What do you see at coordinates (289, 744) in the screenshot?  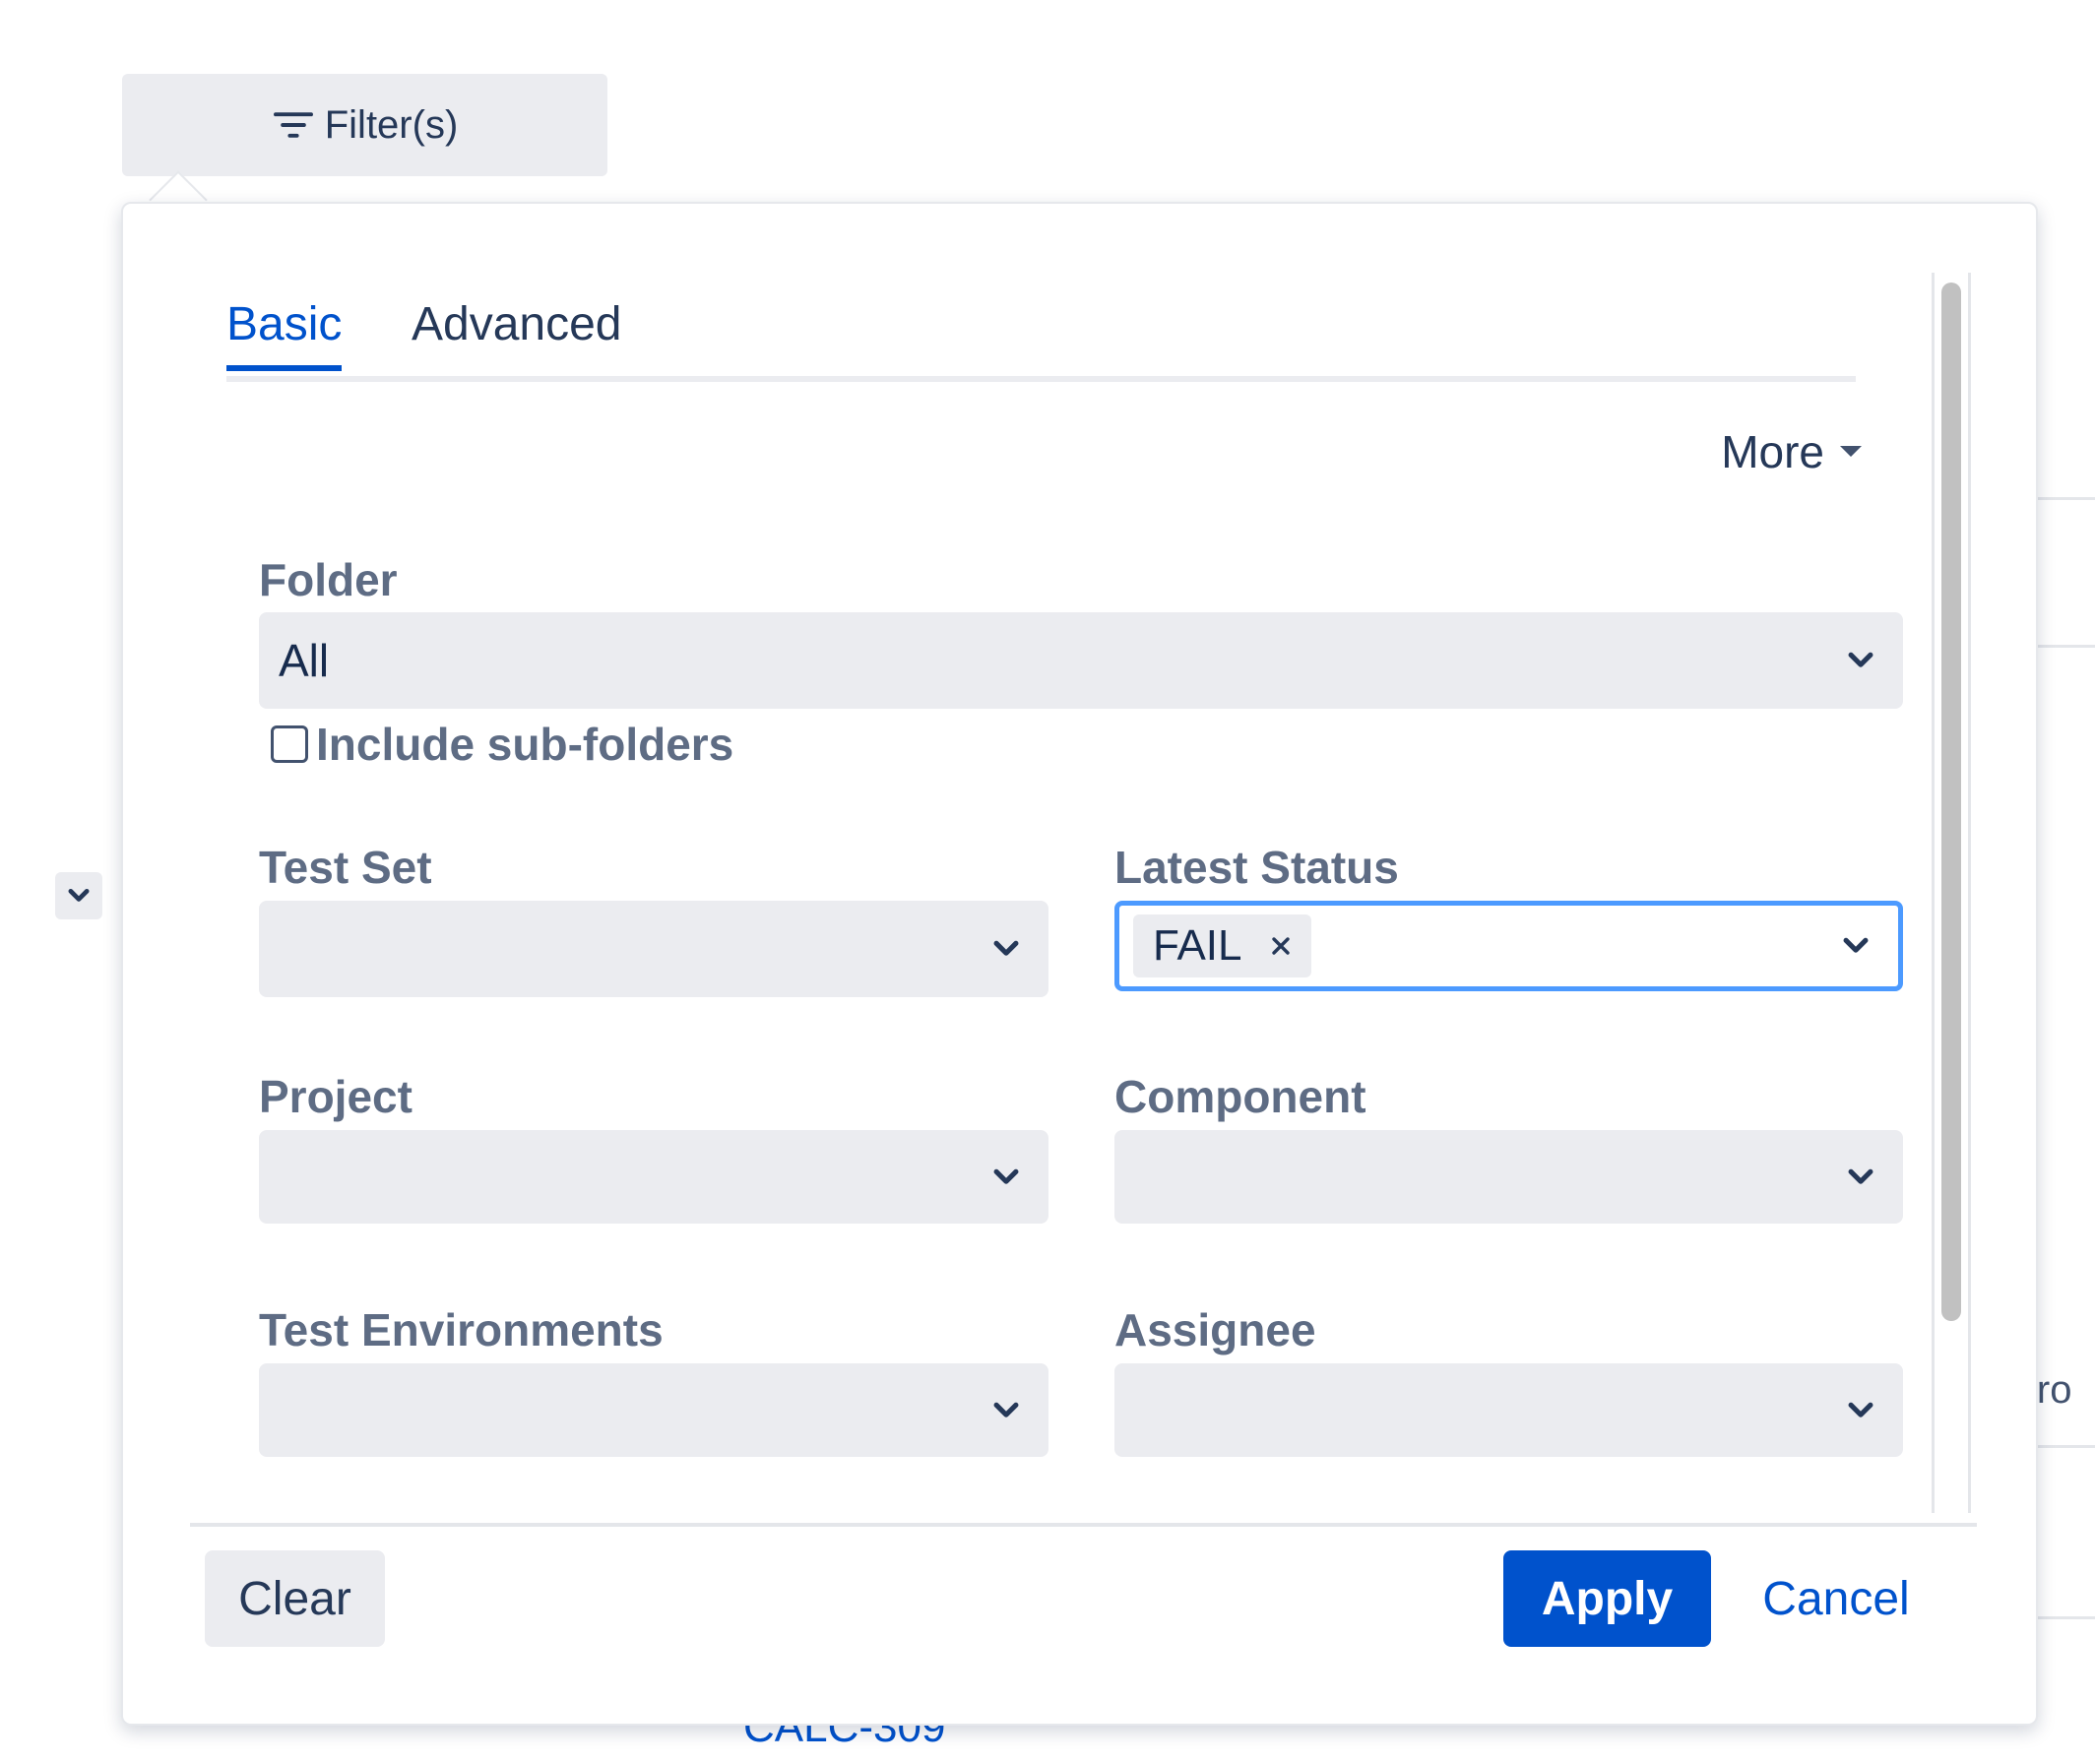 I see `include-subfolders-checkbox` at bounding box center [289, 744].